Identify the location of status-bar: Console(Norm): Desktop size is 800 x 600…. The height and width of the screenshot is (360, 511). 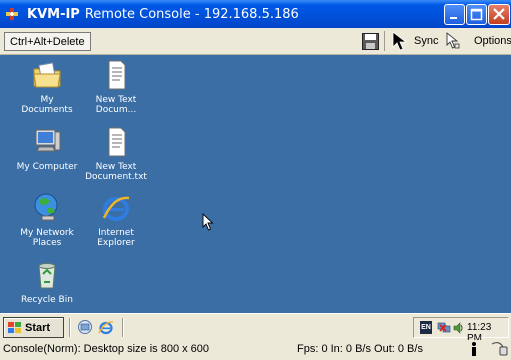
(255, 349).